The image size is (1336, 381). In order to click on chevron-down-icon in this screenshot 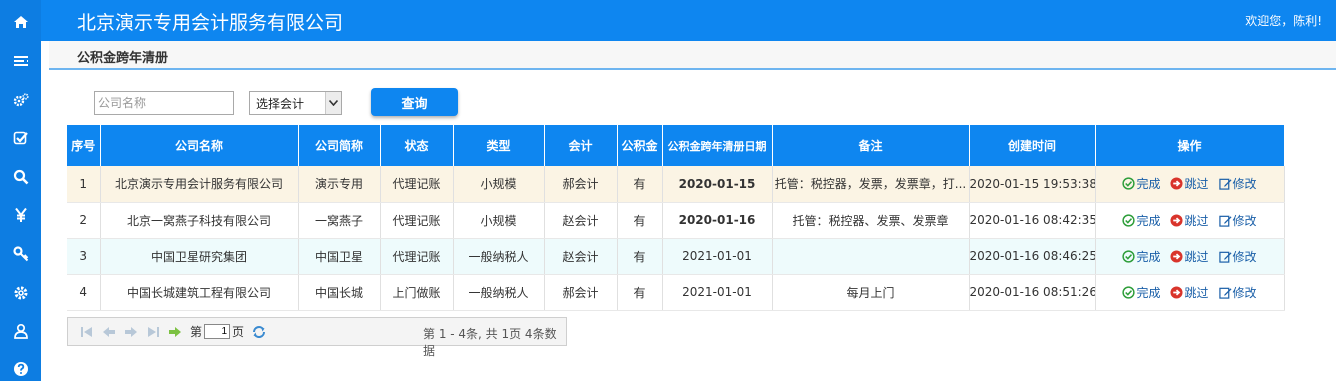, I will do `click(333, 103)`.